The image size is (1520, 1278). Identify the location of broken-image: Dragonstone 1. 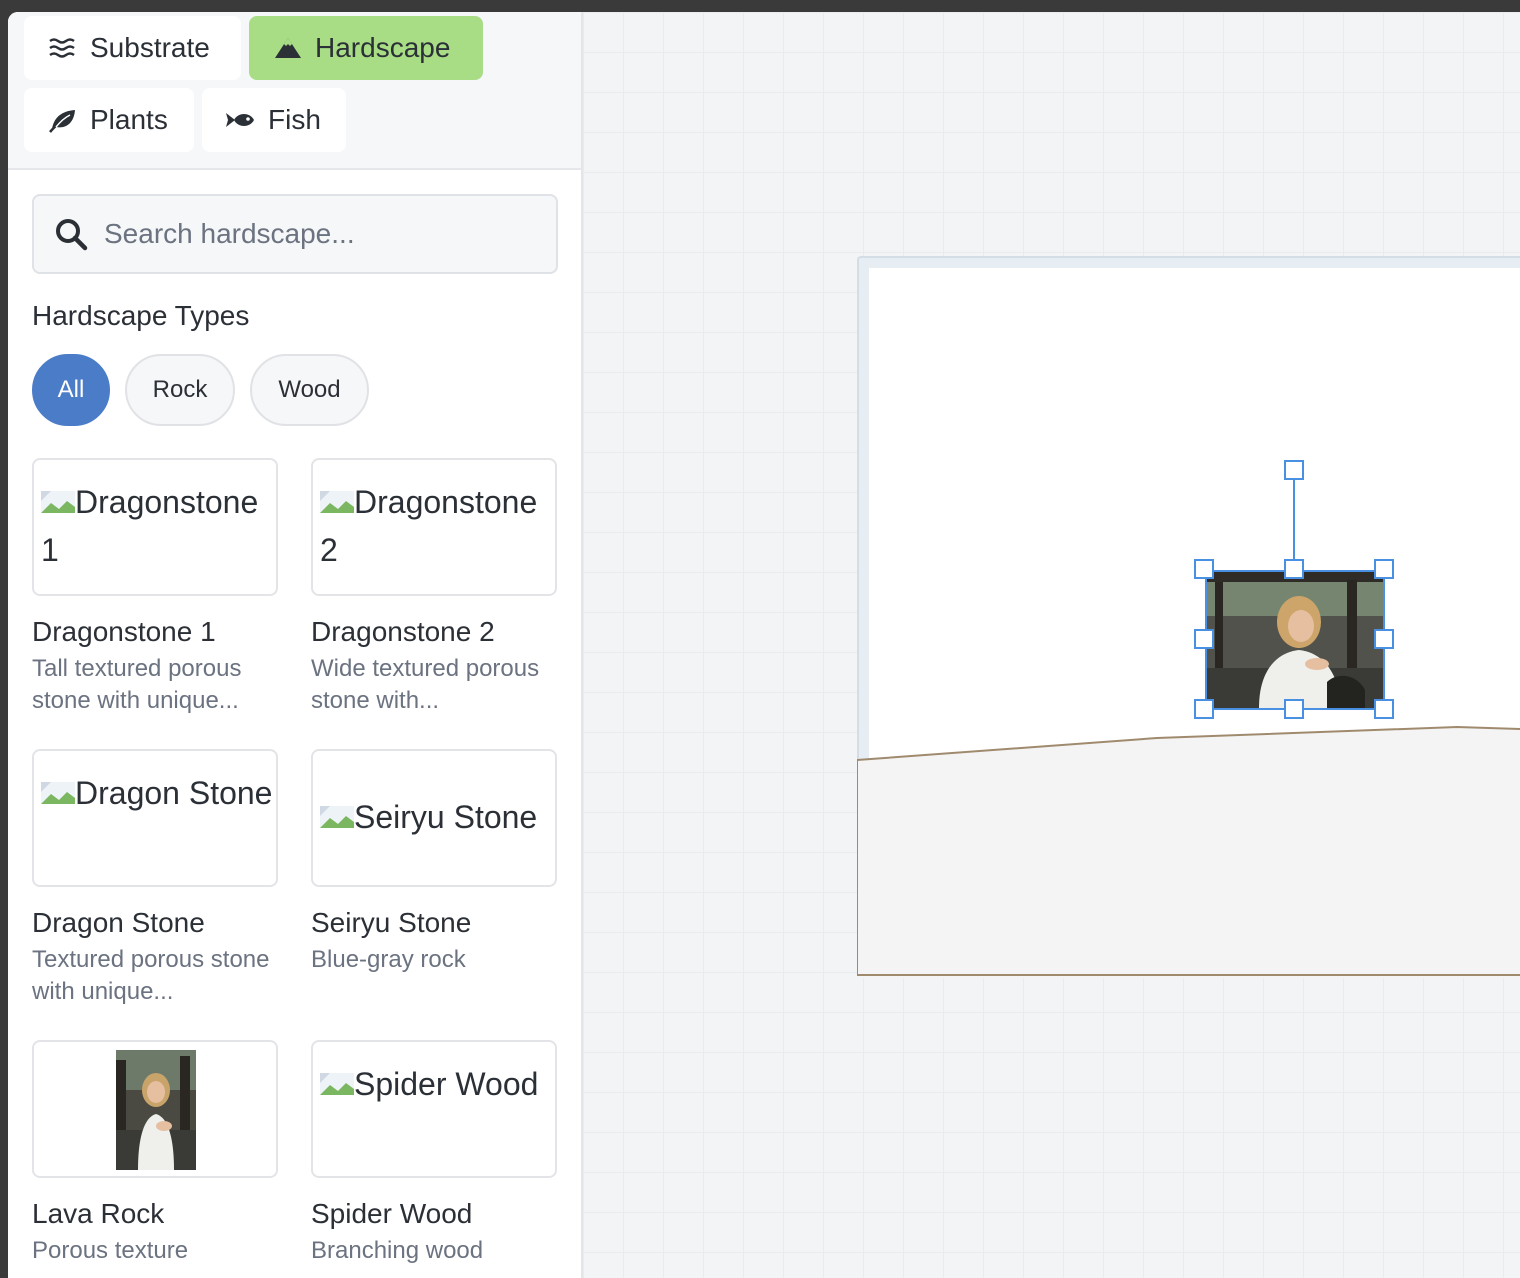
(157, 526).